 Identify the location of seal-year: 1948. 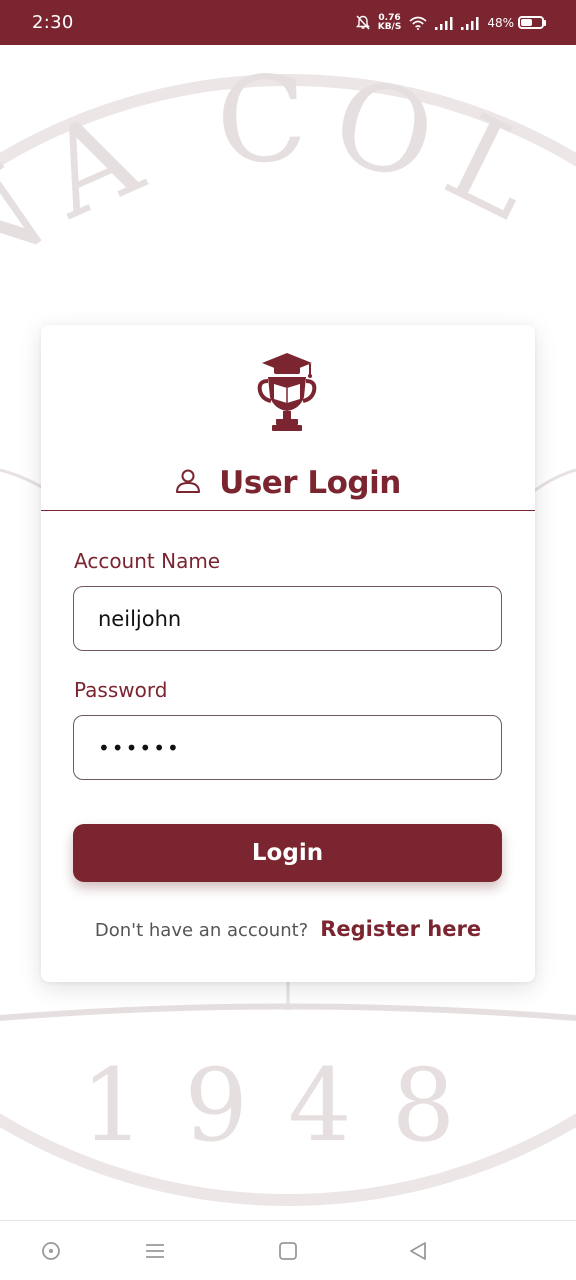
(288, 1105).